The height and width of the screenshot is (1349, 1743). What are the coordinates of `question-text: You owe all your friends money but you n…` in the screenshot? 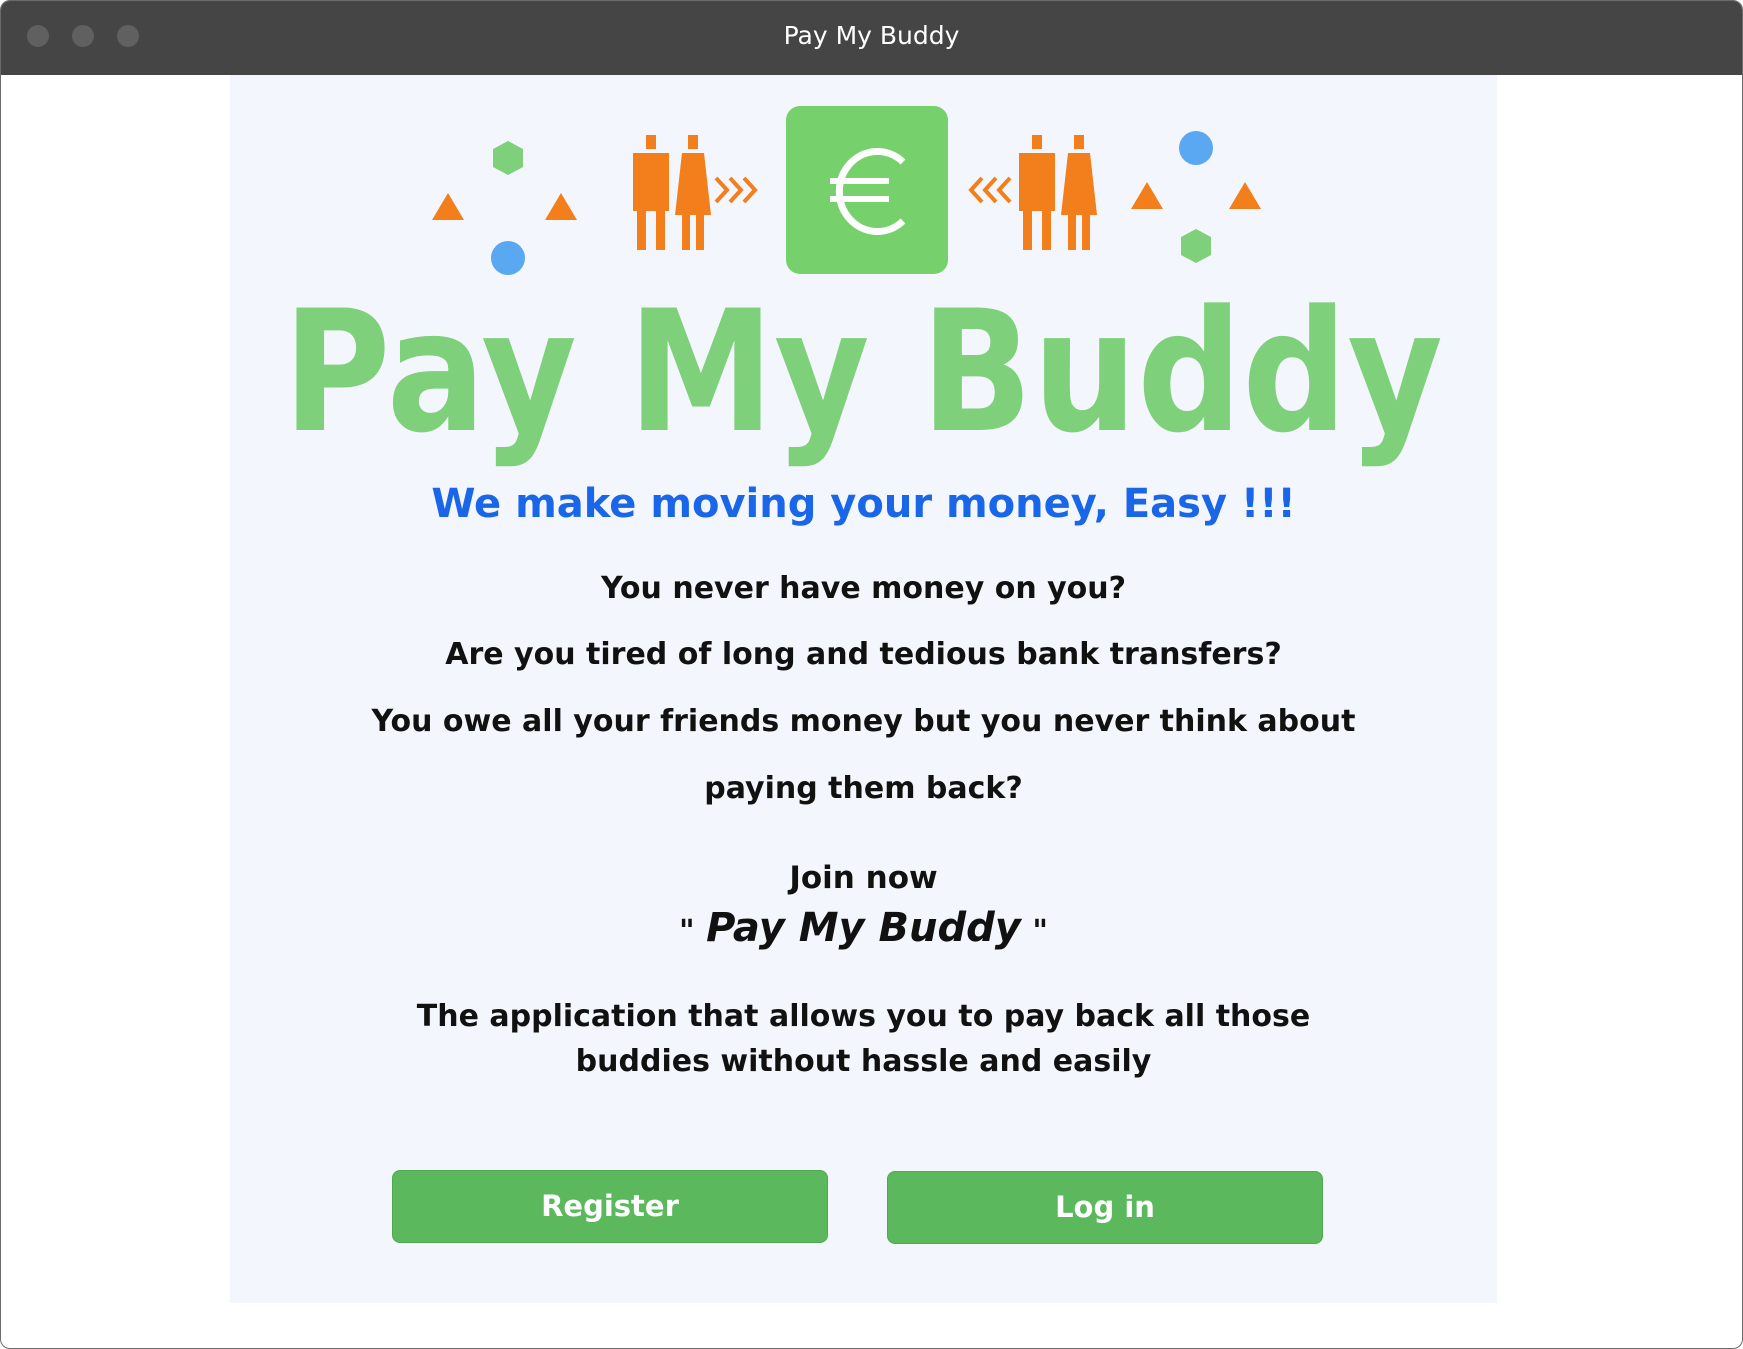 It's located at (863, 721).